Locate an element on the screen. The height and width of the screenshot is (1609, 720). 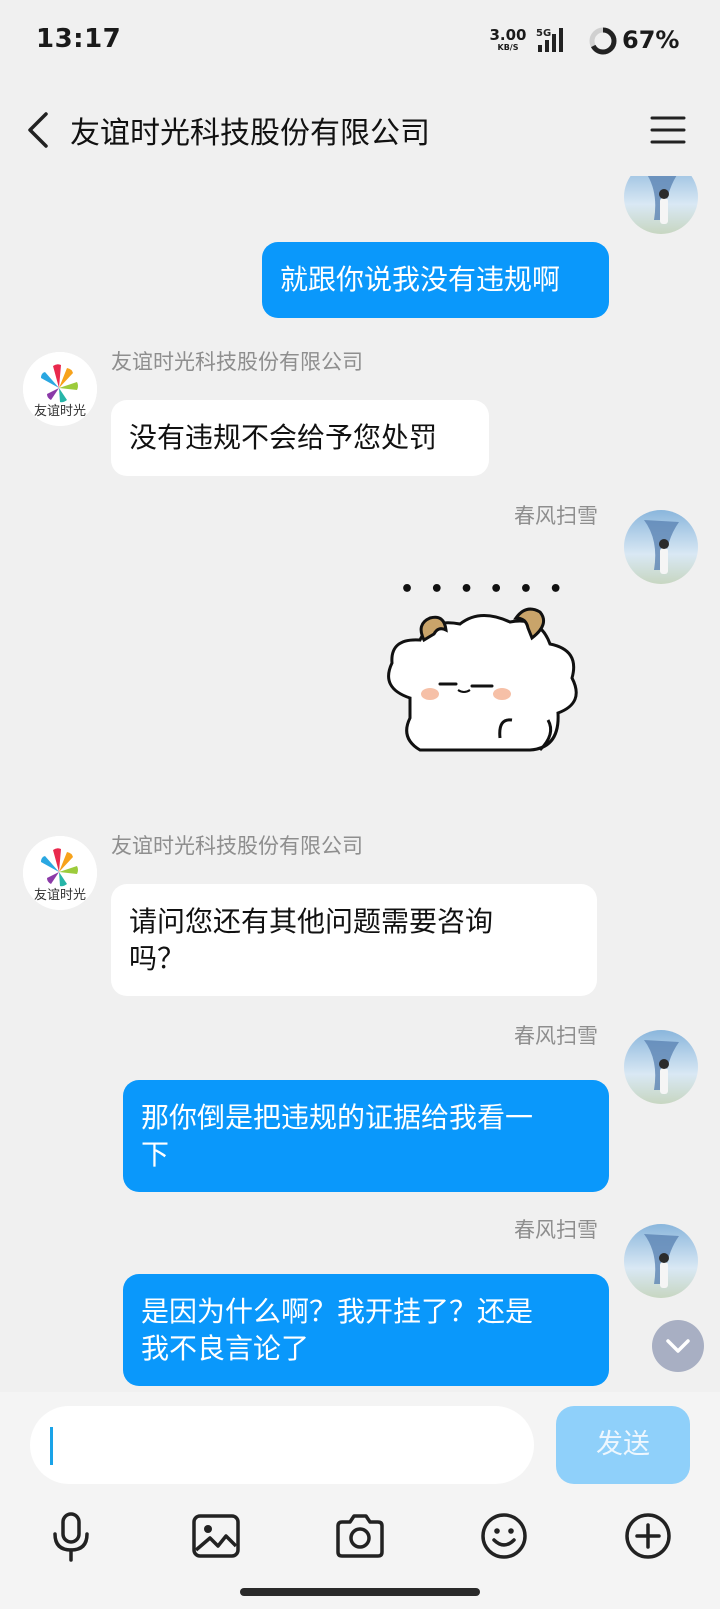
message-text-line: 是因为什么啊？我开挂了？还是 is located at coordinates (337, 1311).